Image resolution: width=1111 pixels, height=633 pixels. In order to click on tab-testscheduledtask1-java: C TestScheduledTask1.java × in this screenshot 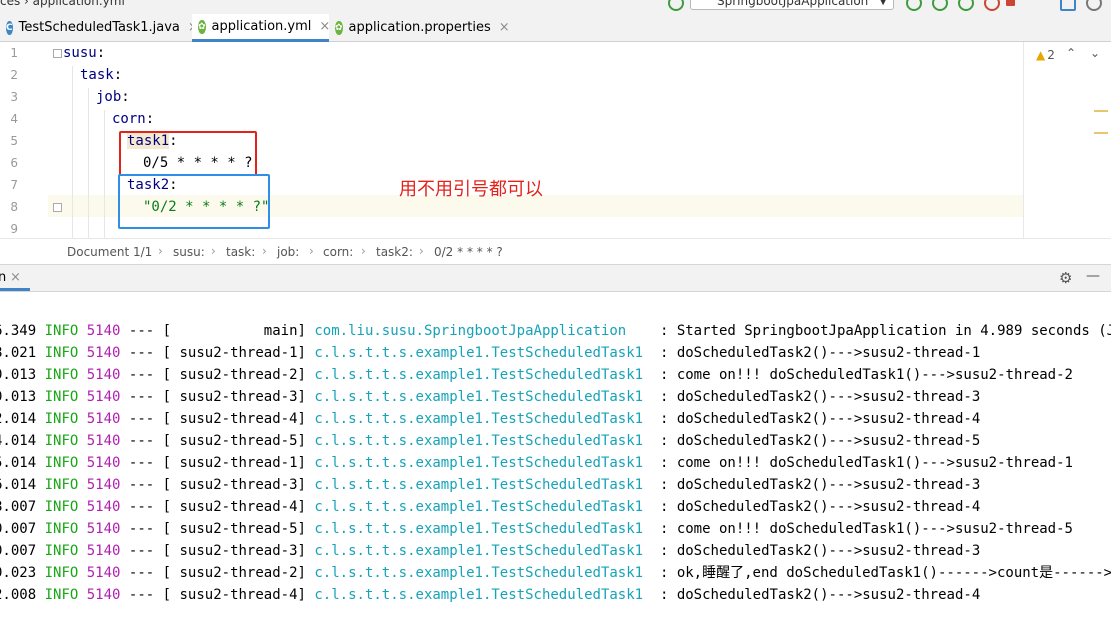, I will do `click(99, 27)`.